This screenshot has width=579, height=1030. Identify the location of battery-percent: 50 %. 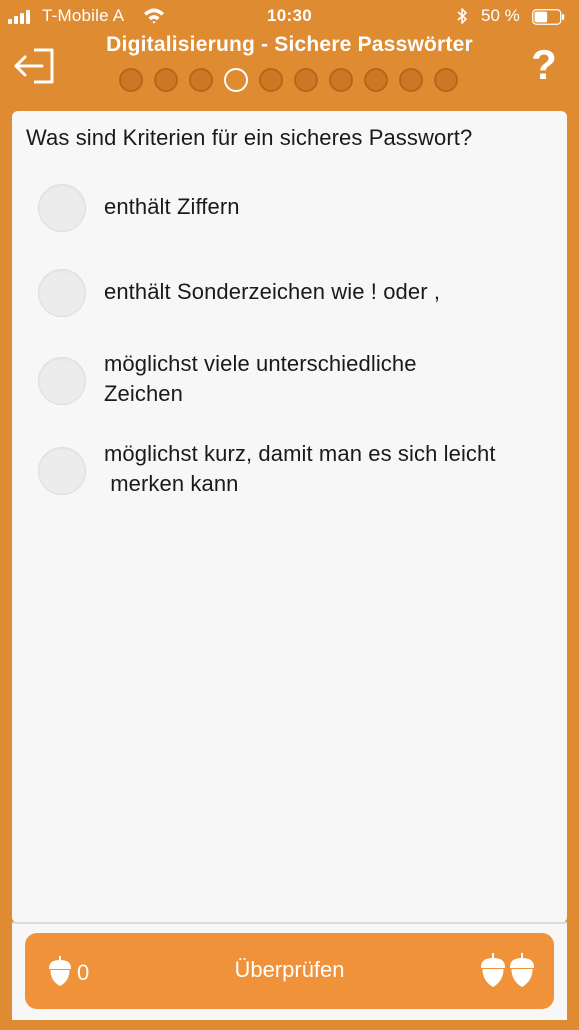
(500, 15).